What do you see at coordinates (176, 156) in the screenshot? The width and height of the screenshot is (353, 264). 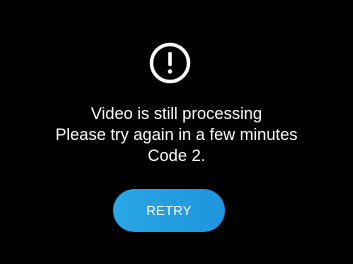 I see `error-code: Code 2.` at bounding box center [176, 156].